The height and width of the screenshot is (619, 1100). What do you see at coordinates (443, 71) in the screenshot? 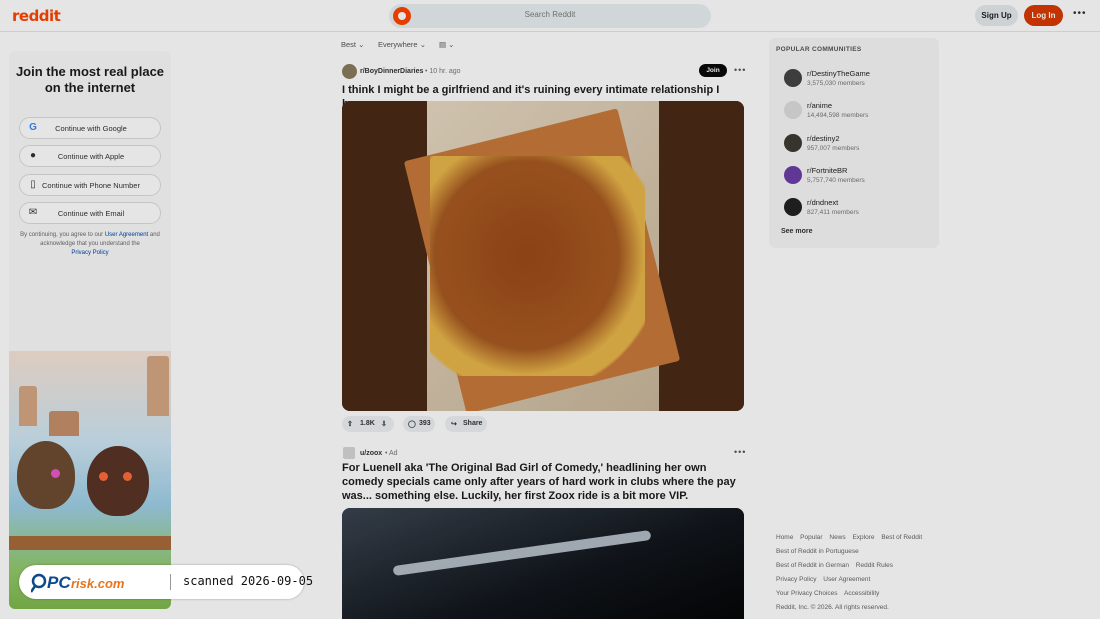
I see `post-time: • 10 hr. ago` at bounding box center [443, 71].